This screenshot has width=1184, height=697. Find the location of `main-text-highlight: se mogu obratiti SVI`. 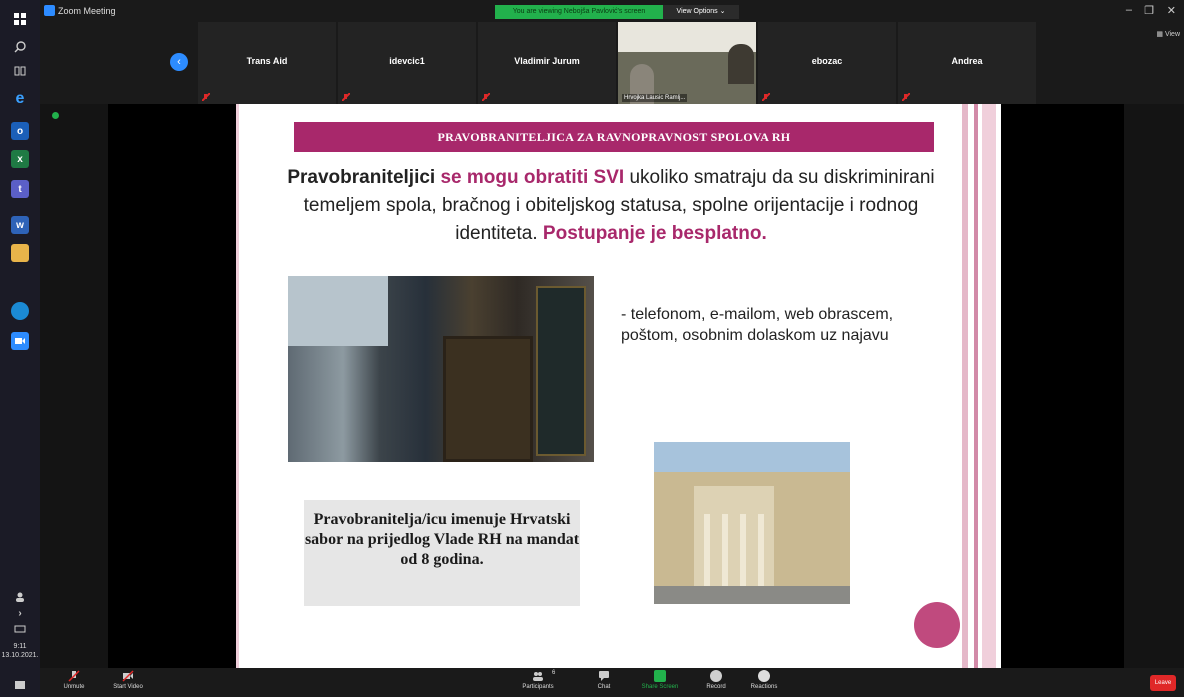

main-text-highlight: se mogu obratiti SVI is located at coordinates (530, 177).